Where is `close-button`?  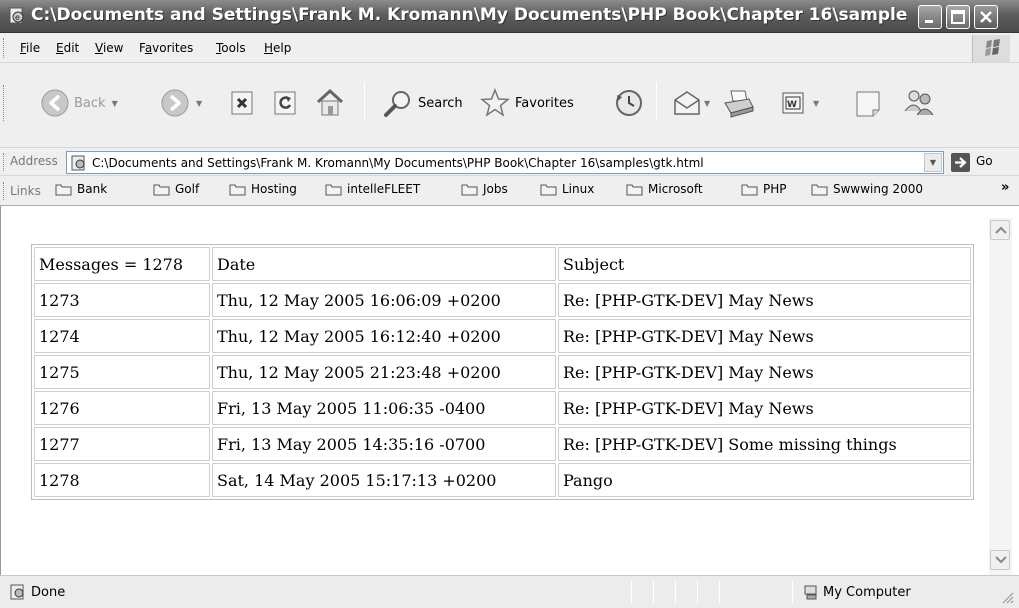 close-button is located at coordinates (986, 17).